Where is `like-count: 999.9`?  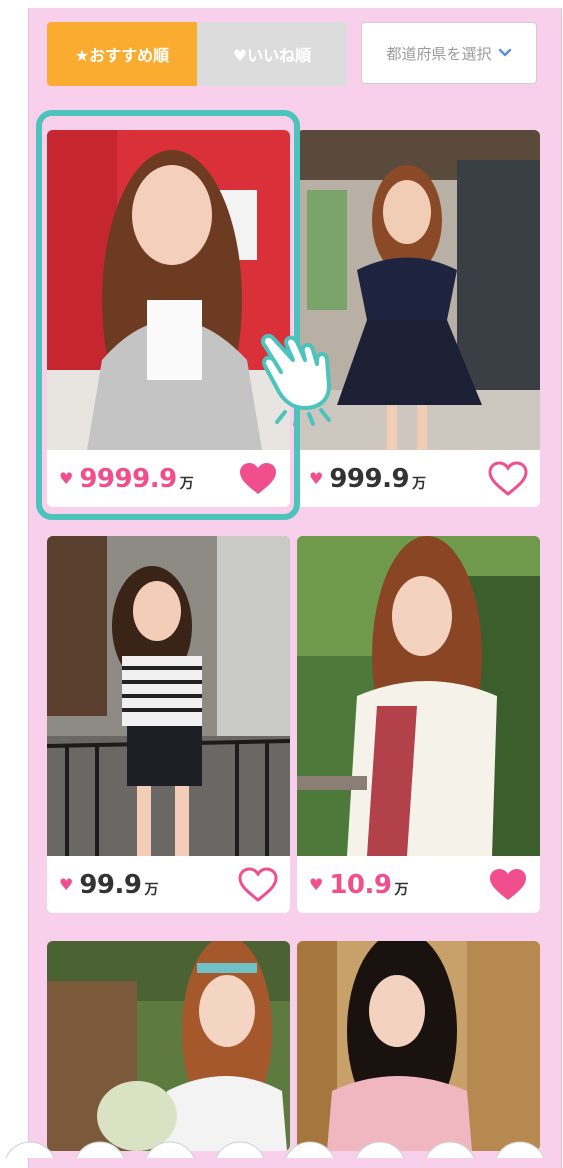 like-count: 999.9 is located at coordinates (369, 478).